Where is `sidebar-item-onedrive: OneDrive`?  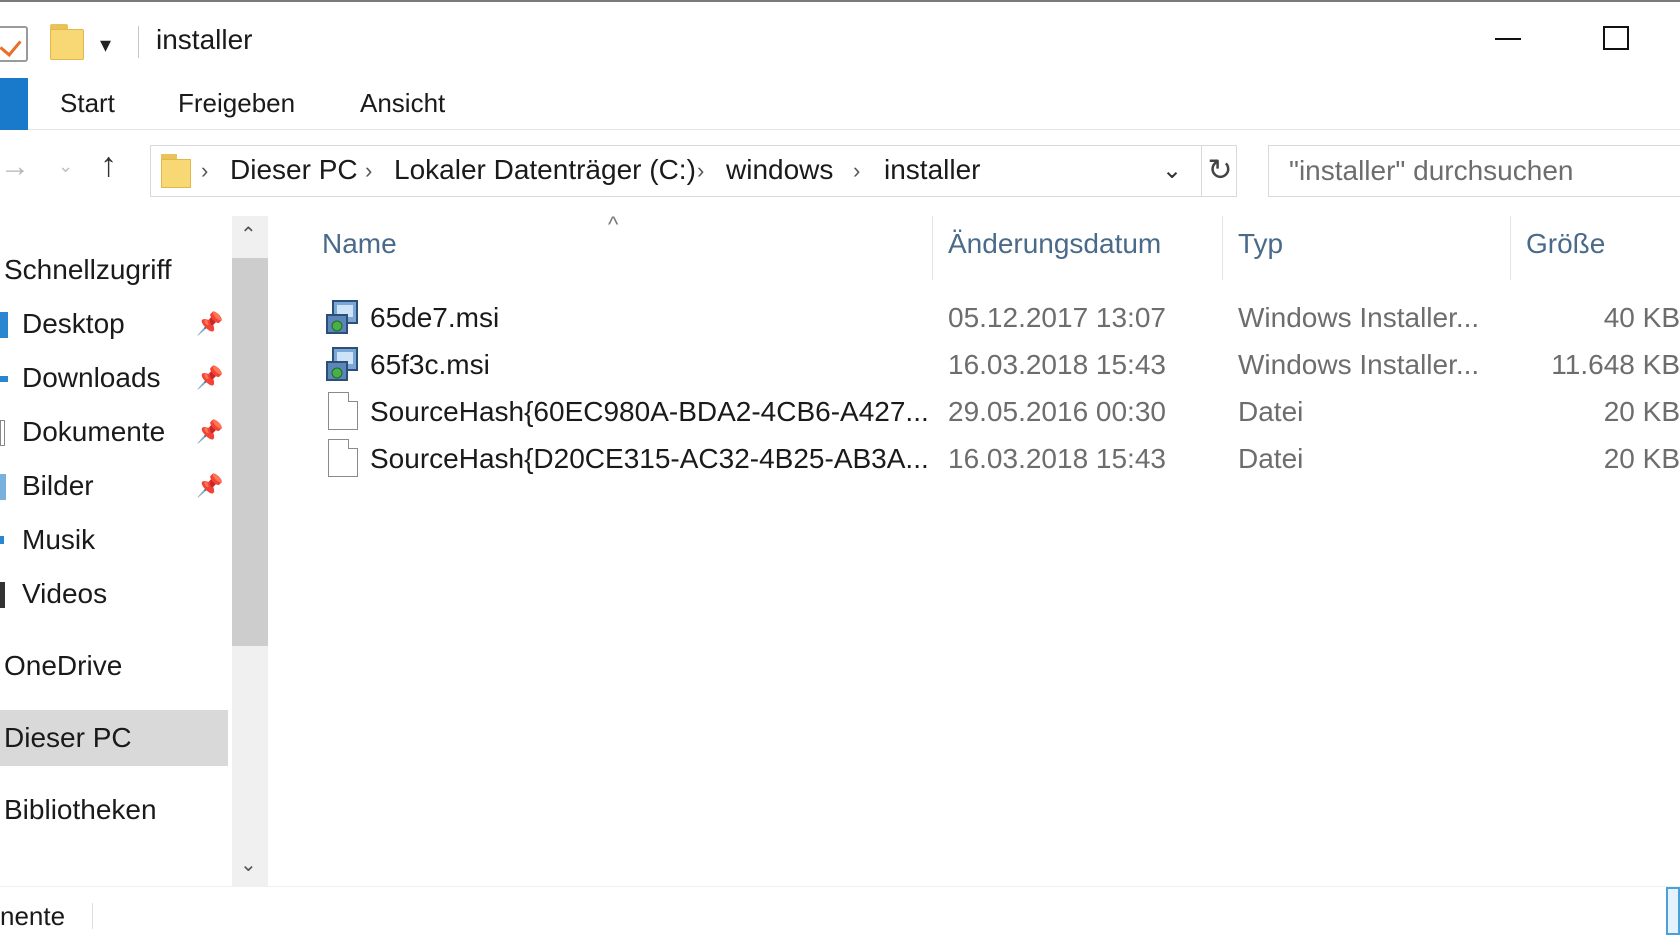 sidebar-item-onedrive: OneDrive is located at coordinates (114, 666).